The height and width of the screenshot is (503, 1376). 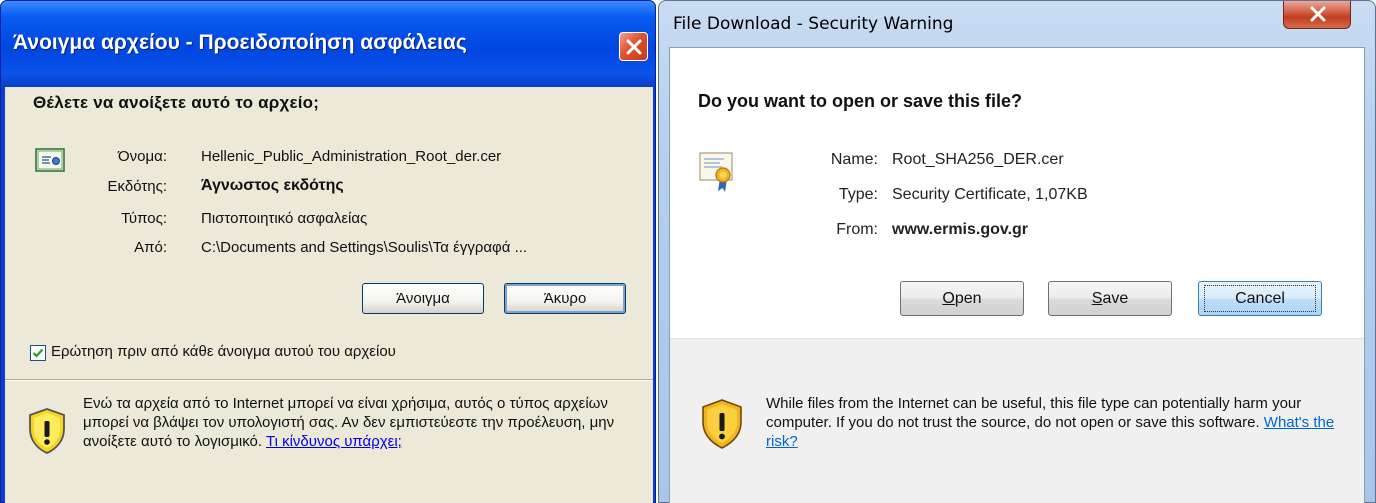 I want to click on w7-separator, so click(x=1017, y=338).